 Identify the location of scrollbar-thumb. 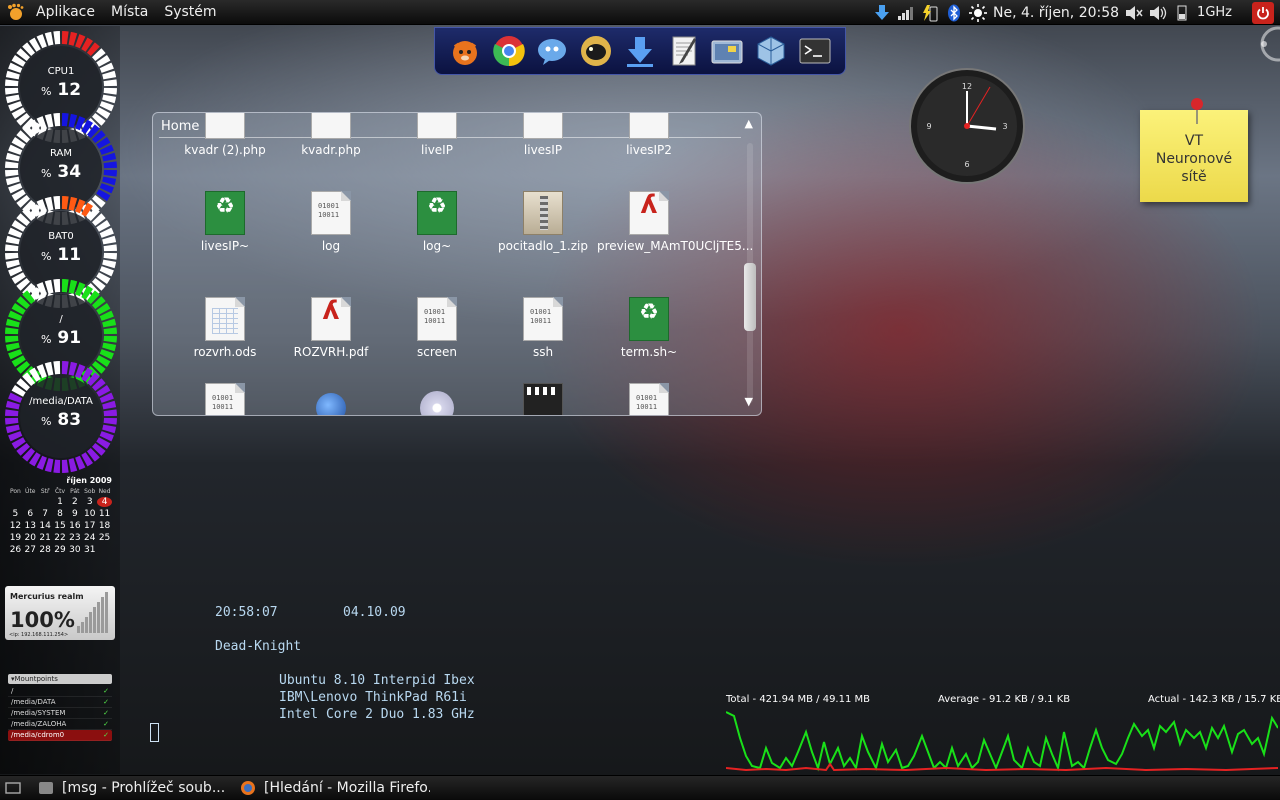
(750, 297).